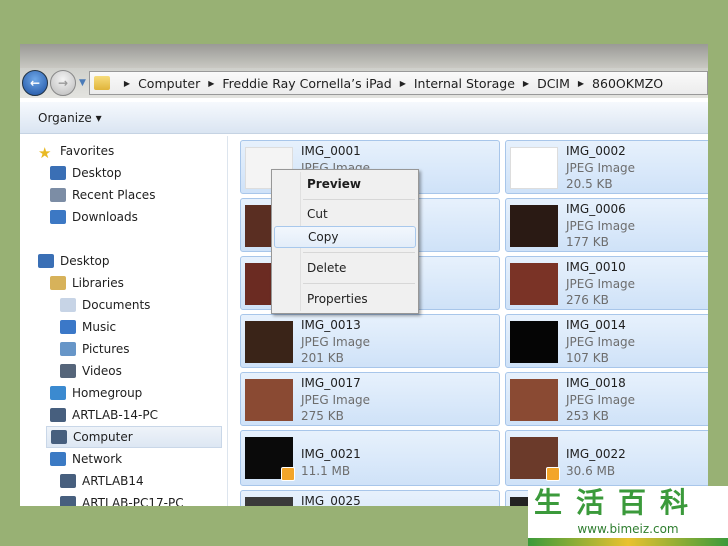 This screenshot has height=546, width=728. I want to click on forward-button: →, so click(63, 83).